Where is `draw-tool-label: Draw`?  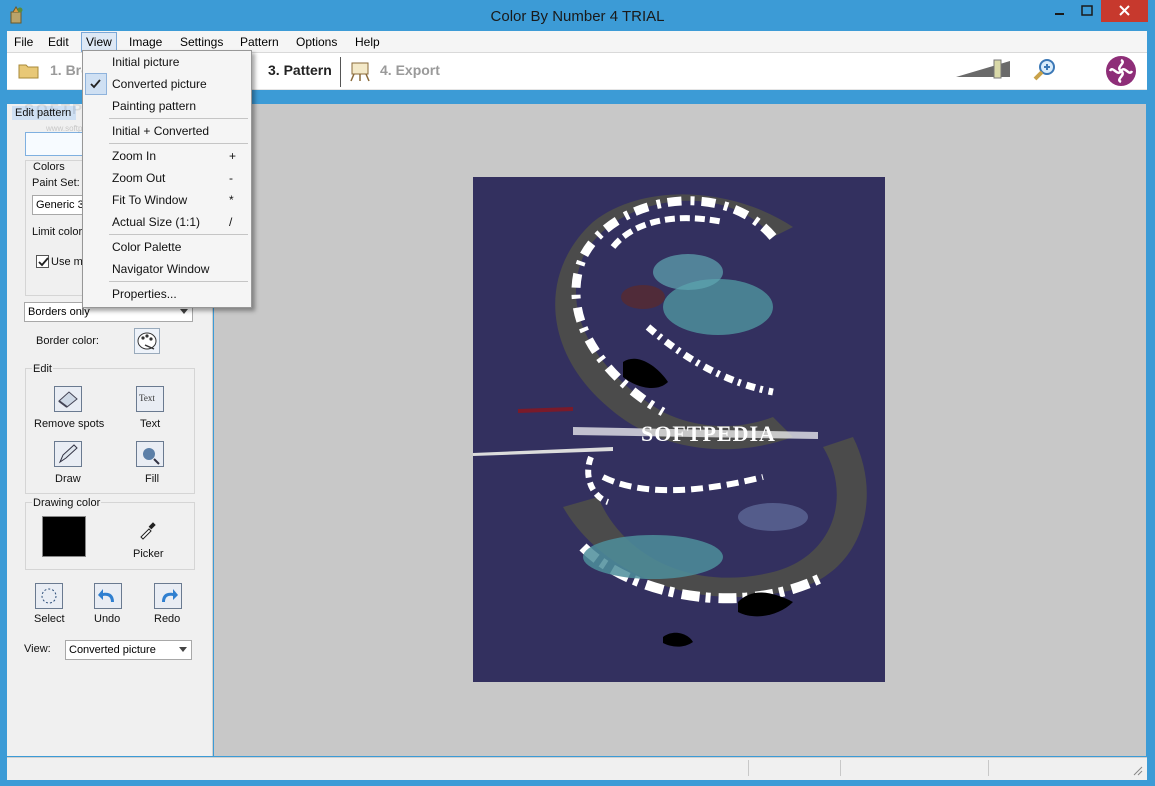 draw-tool-label: Draw is located at coordinates (68, 479).